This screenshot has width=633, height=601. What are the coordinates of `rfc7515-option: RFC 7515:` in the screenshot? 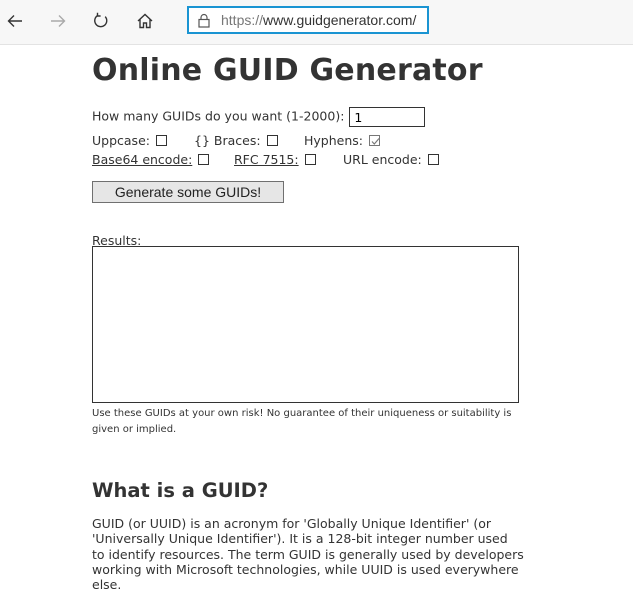 It's located at (275, 159).